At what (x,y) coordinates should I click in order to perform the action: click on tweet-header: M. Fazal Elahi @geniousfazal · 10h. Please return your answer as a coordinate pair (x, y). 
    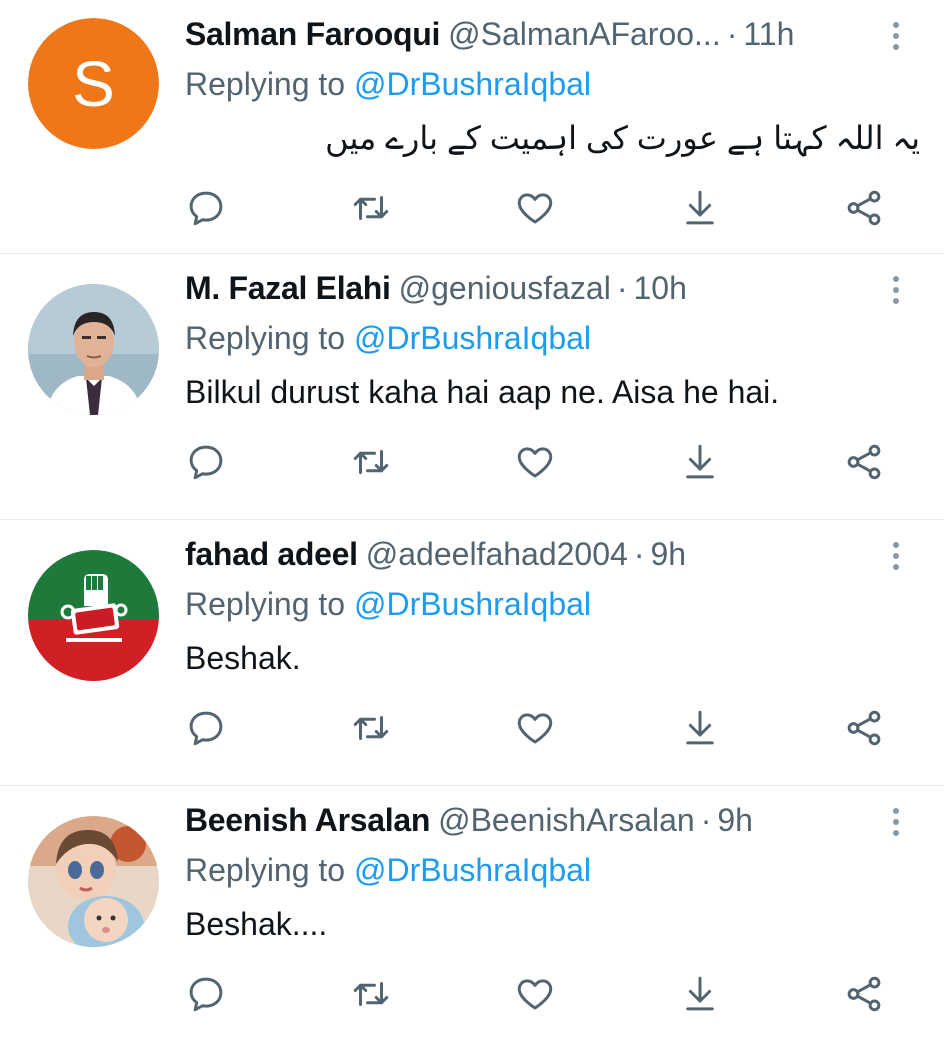
    Looking at the image, I should click on (436, 288).